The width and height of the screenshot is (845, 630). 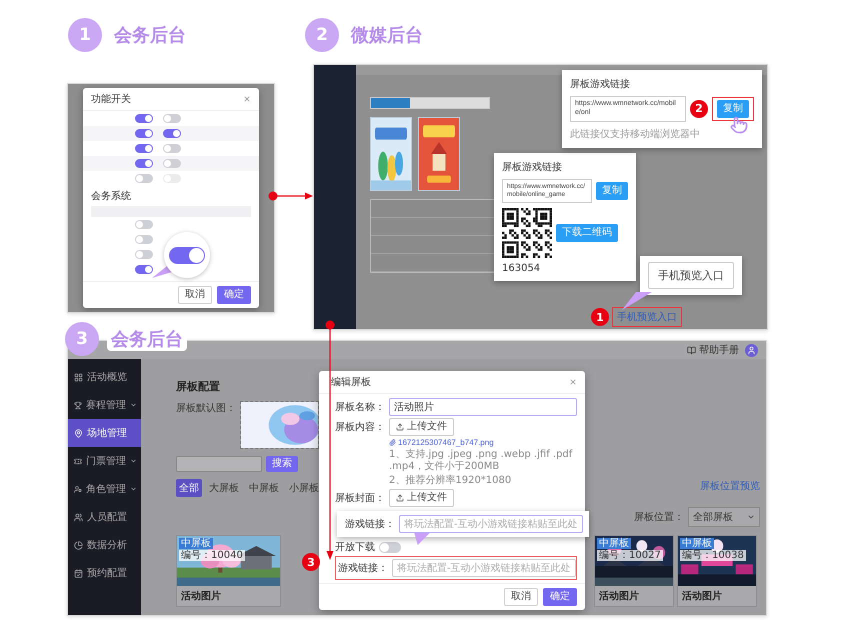 I want to click on filter-chip: 小屏板, so click(x=304, y=488).